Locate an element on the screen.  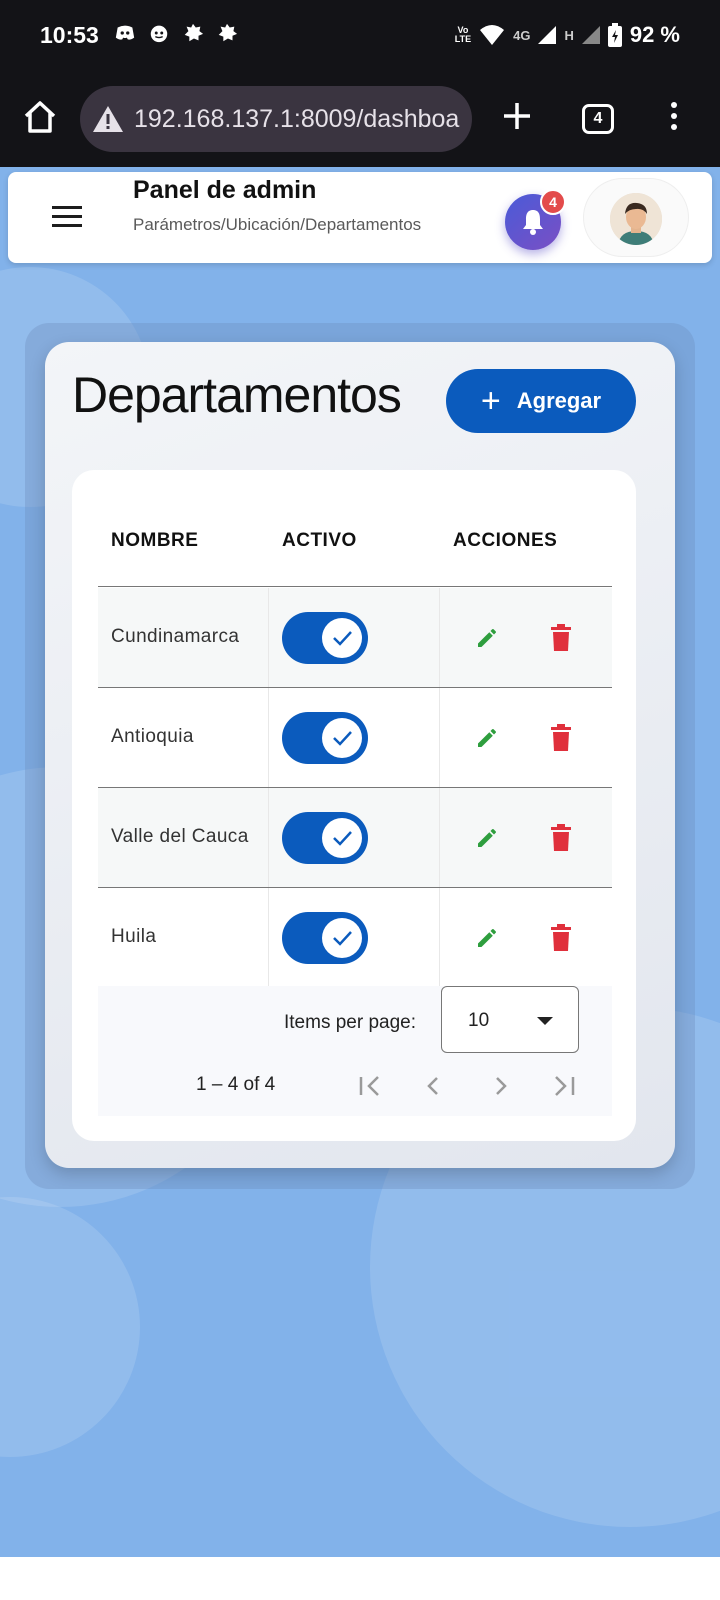
profile-button is located at coordinates (636, 217).